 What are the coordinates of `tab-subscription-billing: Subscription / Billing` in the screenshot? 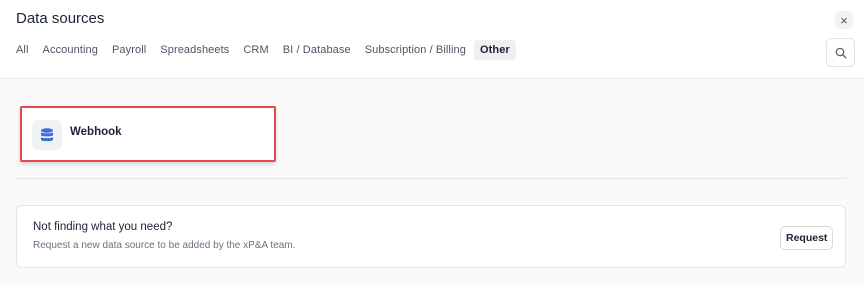 It's located at (415, 50).